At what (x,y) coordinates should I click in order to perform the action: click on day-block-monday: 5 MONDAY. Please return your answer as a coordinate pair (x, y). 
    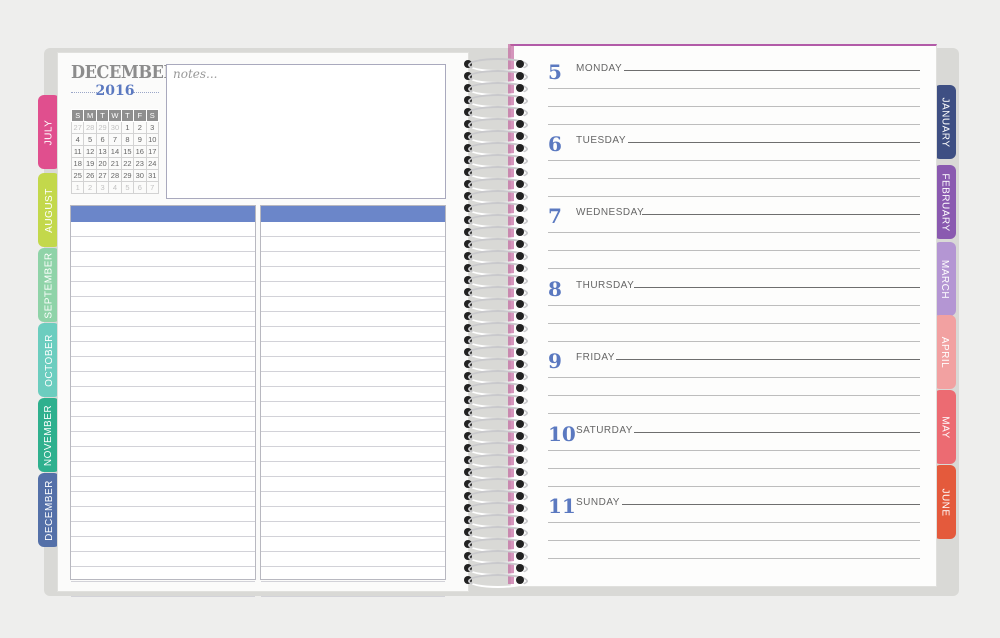
    Looking at the image, I should click on (734, 96).